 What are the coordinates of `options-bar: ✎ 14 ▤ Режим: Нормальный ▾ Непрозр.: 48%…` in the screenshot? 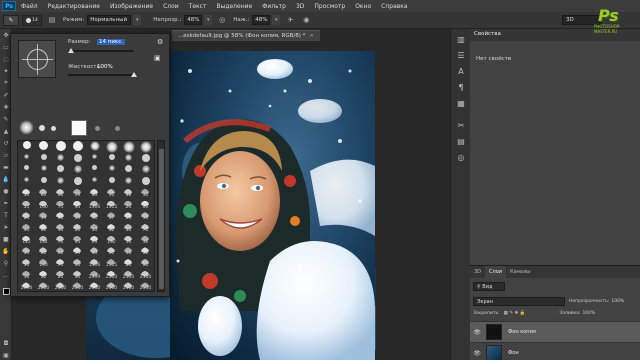 It's located at (320, 20).